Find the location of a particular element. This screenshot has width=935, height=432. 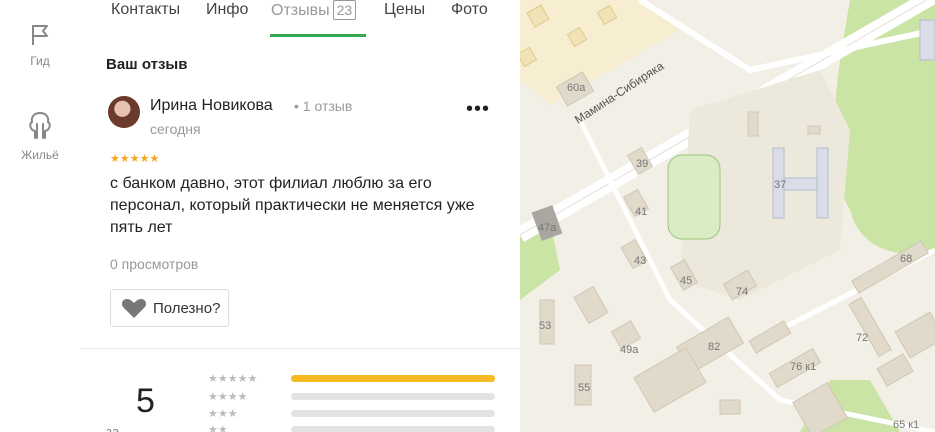

map-building-label: 72 is located at coordinates (862, 338).